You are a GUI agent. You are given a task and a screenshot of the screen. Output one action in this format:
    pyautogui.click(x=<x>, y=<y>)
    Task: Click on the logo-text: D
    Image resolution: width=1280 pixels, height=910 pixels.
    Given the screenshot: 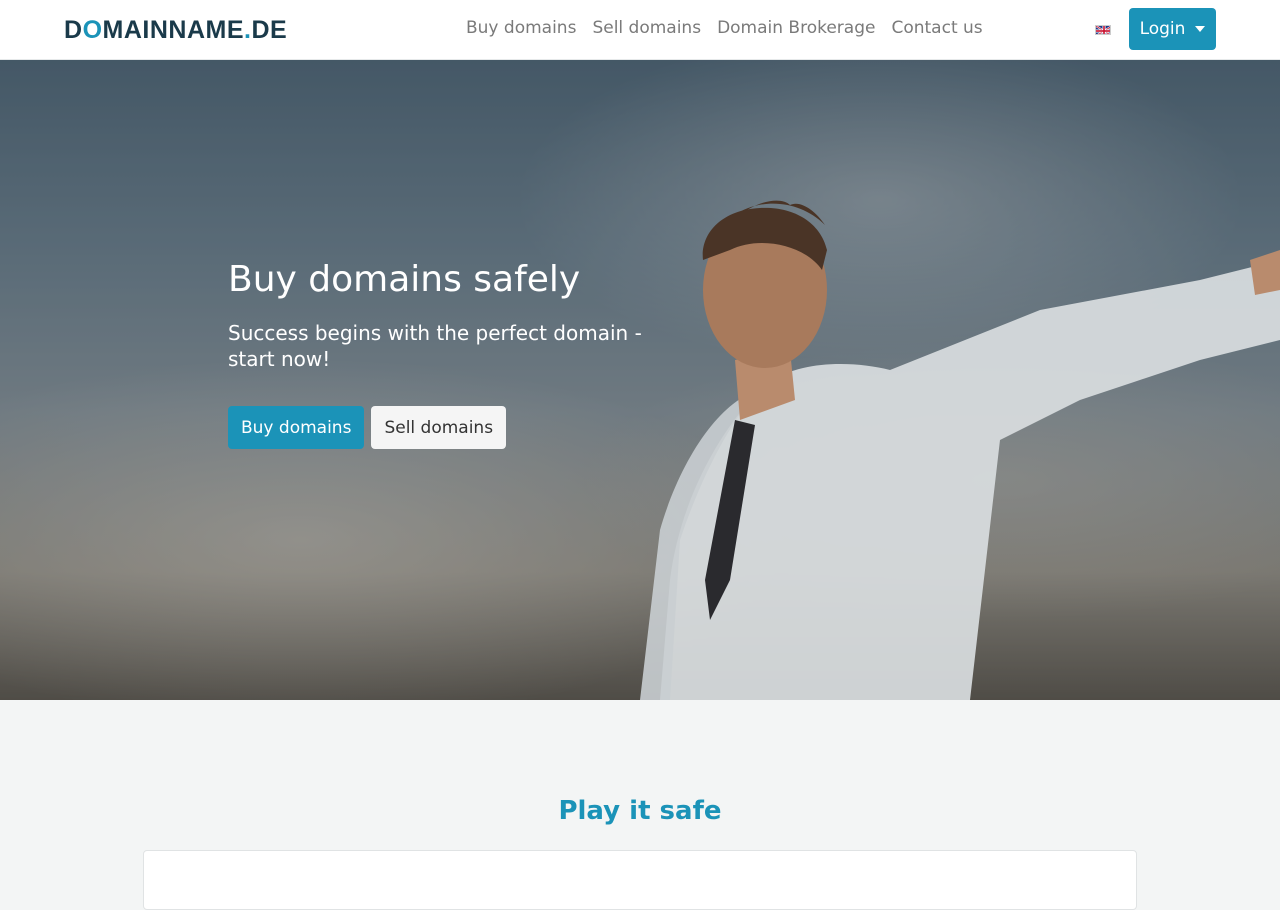 What is the action you would take?
    pyautogui.click(x=73, y=30)
    